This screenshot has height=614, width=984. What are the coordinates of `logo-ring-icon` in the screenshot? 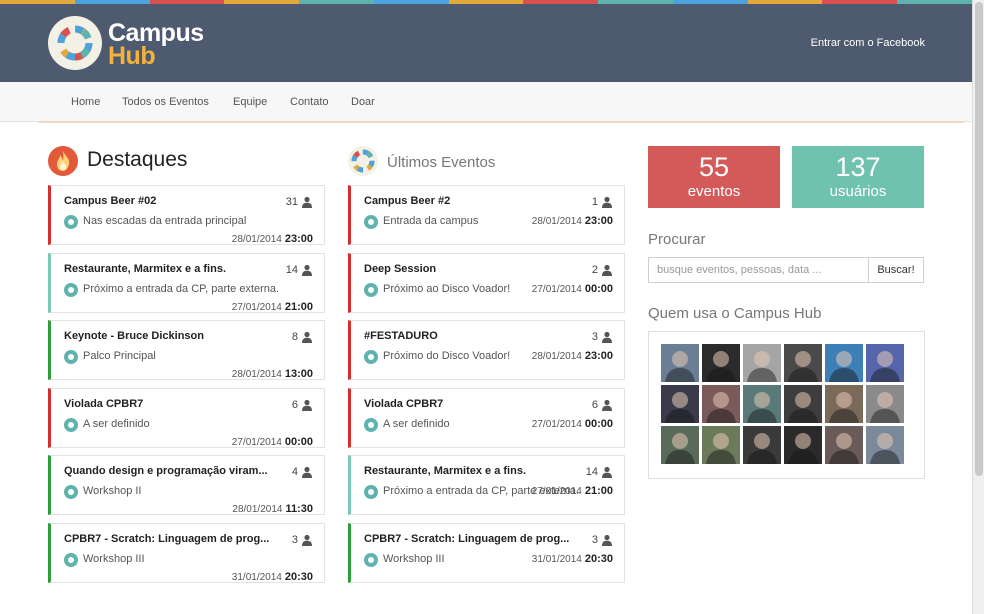 It's located at (75, 43).